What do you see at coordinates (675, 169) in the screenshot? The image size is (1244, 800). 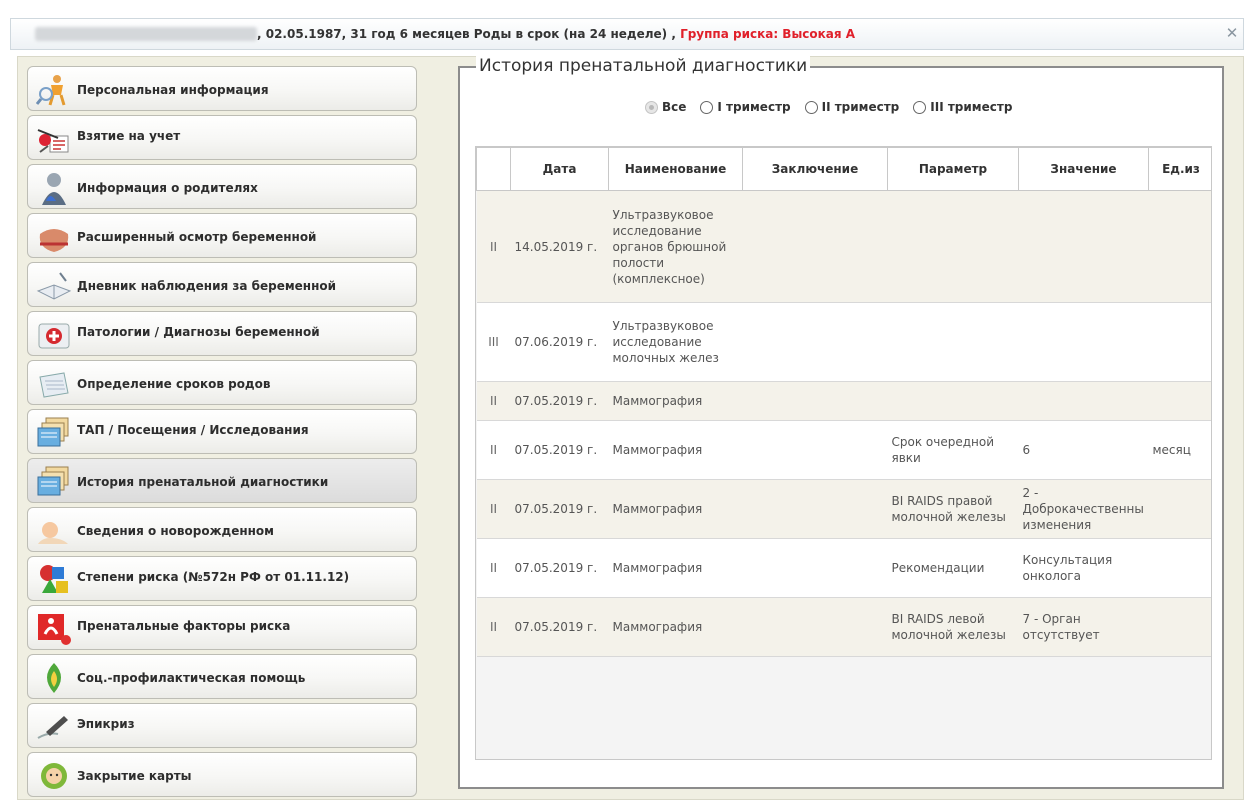 I see `header-col-name: Наименование` at bounding box center [675, 169].